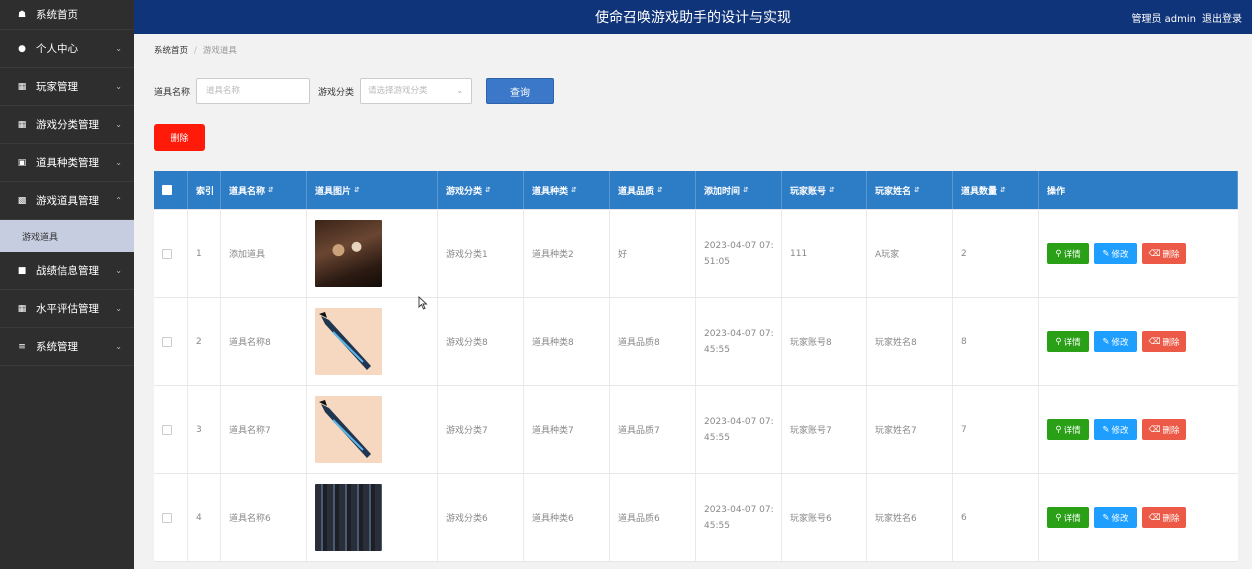 The width and height of the screenshot is (1252, 569). What do you see at coordinates (67, 201) in the screenshot?
I see `sidebar-item-game-prop-management: ▩ 游戏道具管理 ⌃` at bounding box center [67, 201].